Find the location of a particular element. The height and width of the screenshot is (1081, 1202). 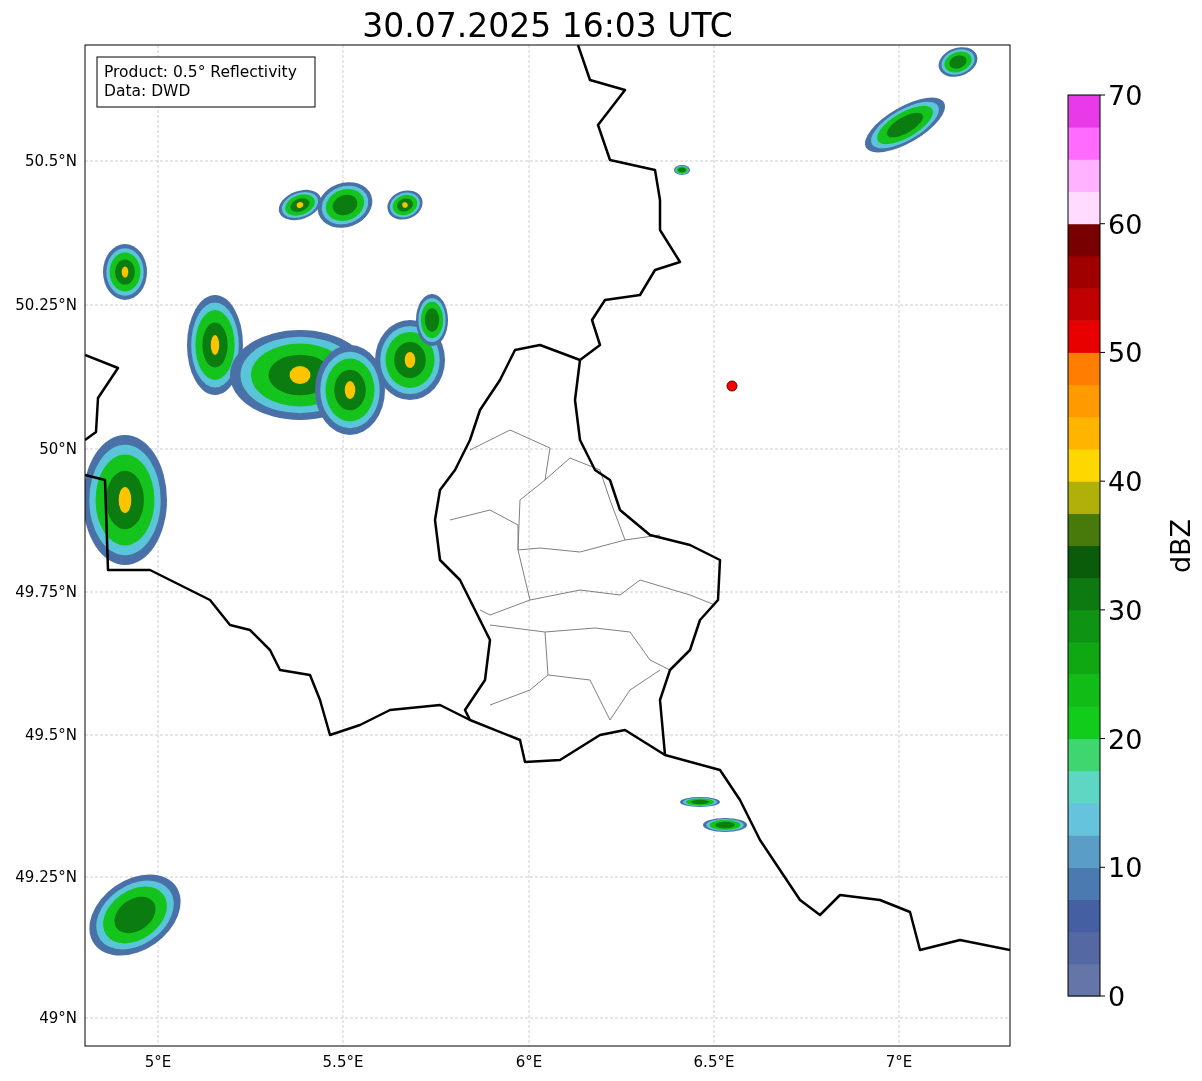

axis-tick-label: 50.25°N is located at coordinates (46, 305).